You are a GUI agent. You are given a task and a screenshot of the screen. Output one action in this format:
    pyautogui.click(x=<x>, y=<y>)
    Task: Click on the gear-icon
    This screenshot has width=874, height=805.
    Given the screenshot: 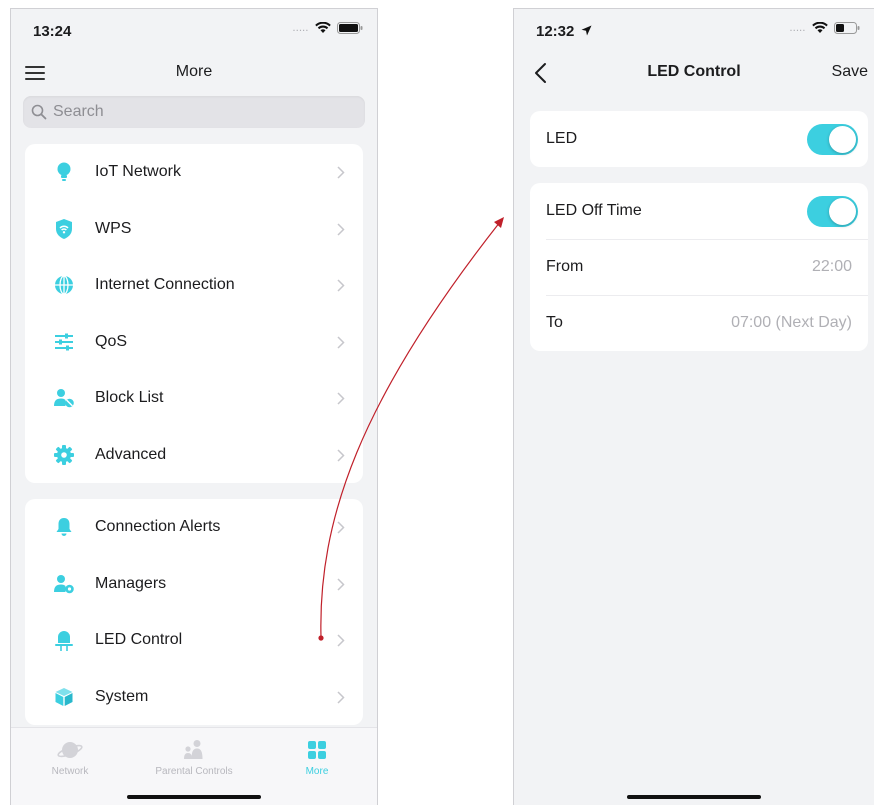 What is the action you would take?
    pyautogui.click(x=64, y=455)
    